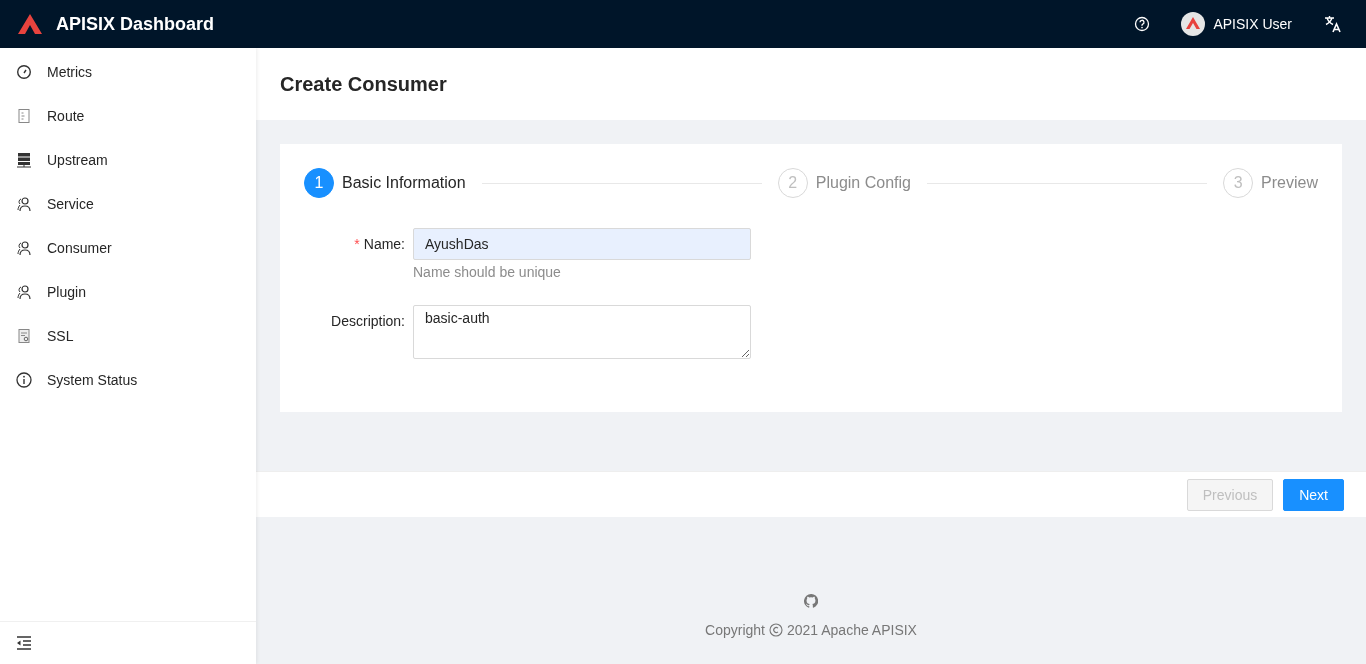 The image size is (1366, 664). Describe the element at coordinates (24, 160) in the screenshot. I see `server-icon` at that location.